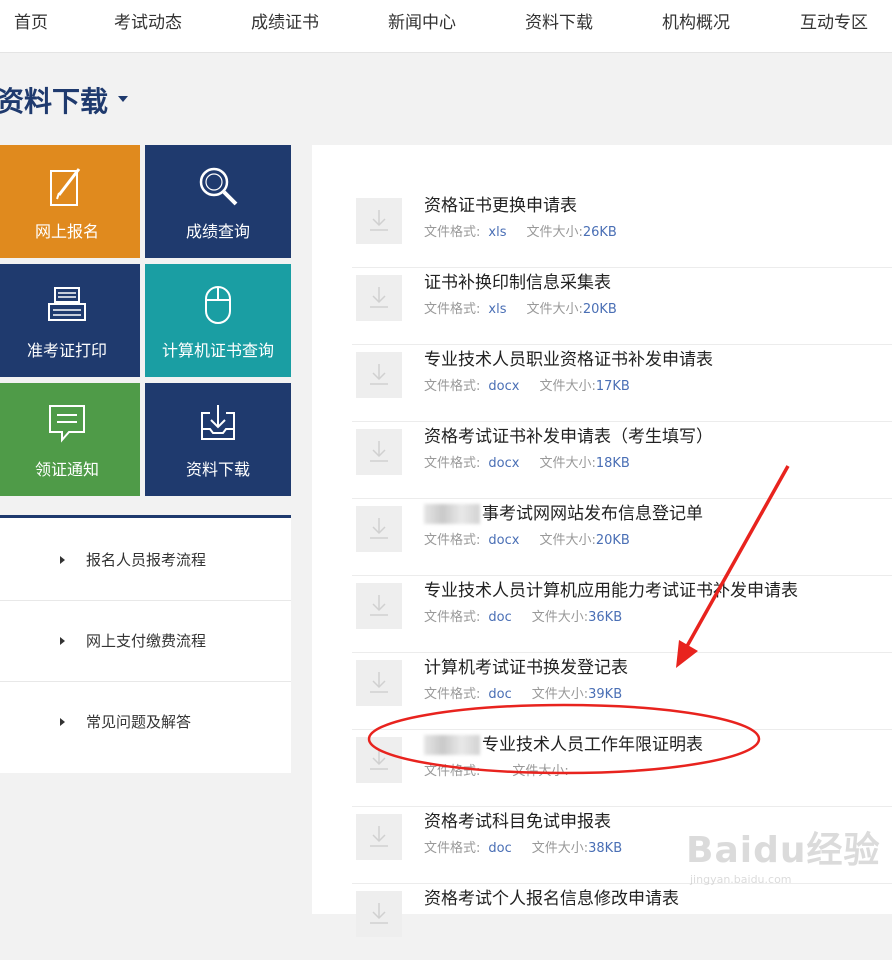  I want to click on file-meta: 文件格式: docx 文件大小:20KB, so click(527, 540).